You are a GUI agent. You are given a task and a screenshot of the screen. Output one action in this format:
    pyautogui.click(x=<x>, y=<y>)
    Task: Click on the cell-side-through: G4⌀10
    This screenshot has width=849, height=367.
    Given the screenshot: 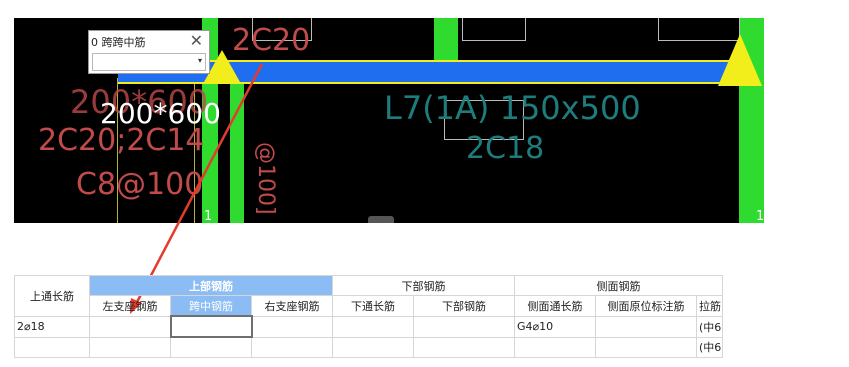 What is the action you would take?
    pyautogui.click(x=555, y=326)
    